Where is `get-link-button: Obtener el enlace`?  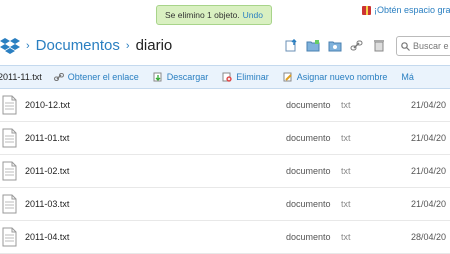 get-link-button: Obtener el enlace is located at coordinates (96, 77).